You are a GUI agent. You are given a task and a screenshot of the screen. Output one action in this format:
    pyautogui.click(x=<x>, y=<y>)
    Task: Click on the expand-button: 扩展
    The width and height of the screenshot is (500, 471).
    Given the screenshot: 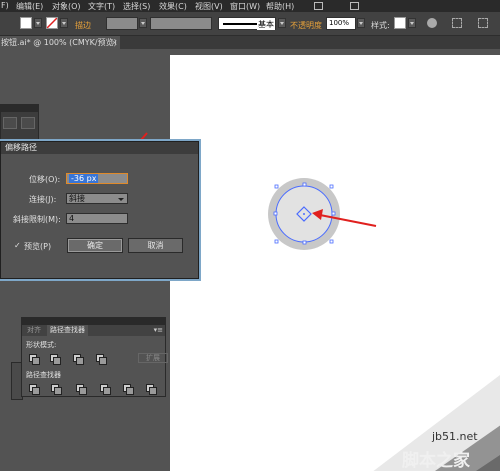 What is the action you would take?
    pyautogui.click(x=153, y=358)
    